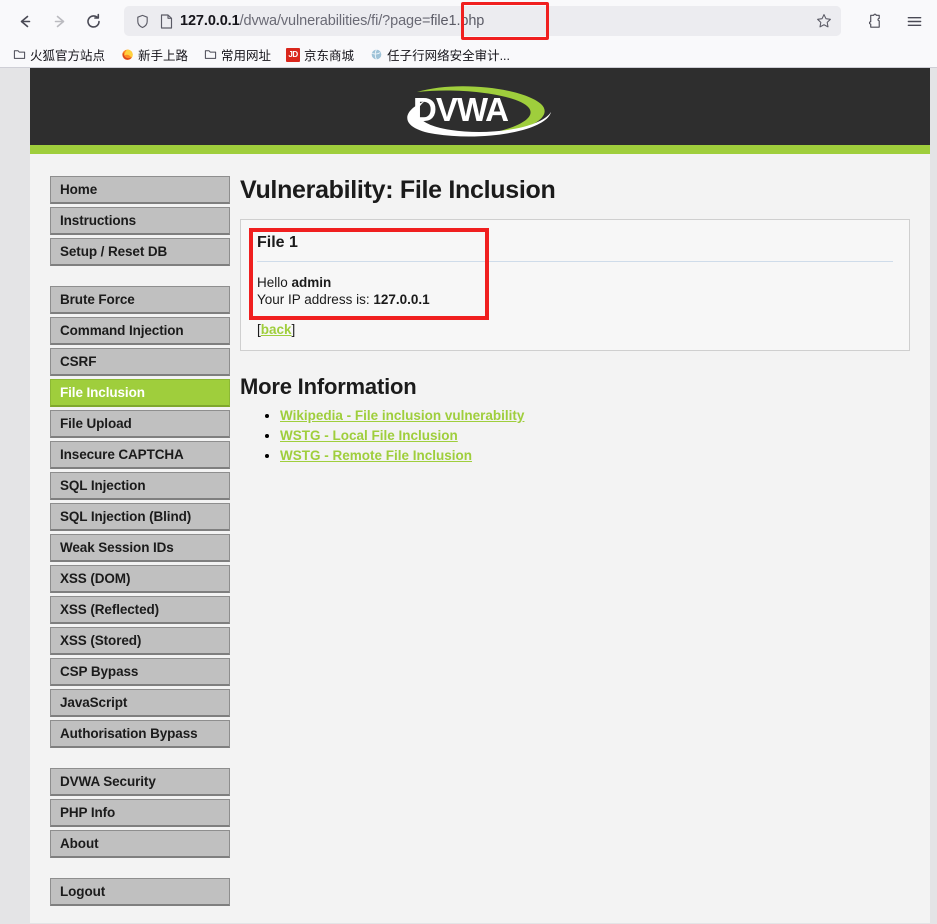  Describe the element at coordinates (140, 782) in the screenshot. I see `sidebar-item-dvwa-security: DVWA Security` at that location.